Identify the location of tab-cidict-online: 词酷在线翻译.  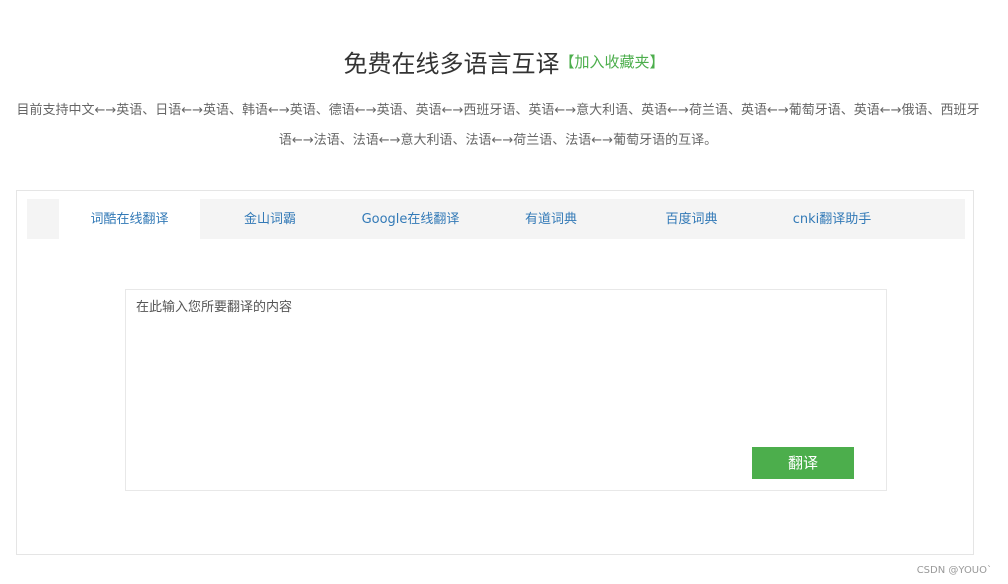
(129, 219).